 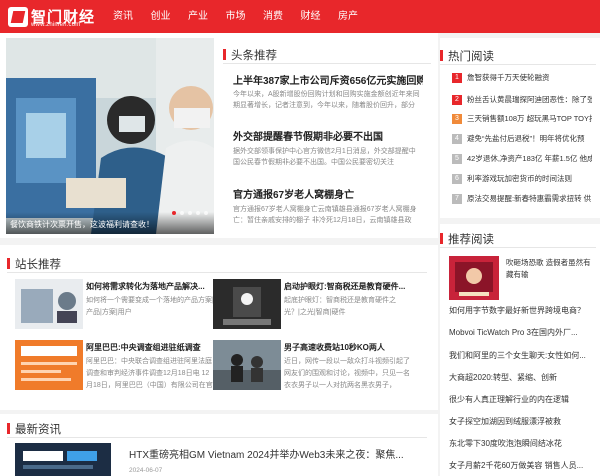 I want to click on nav-item-industry: 产业, so click(x=207, y=16).